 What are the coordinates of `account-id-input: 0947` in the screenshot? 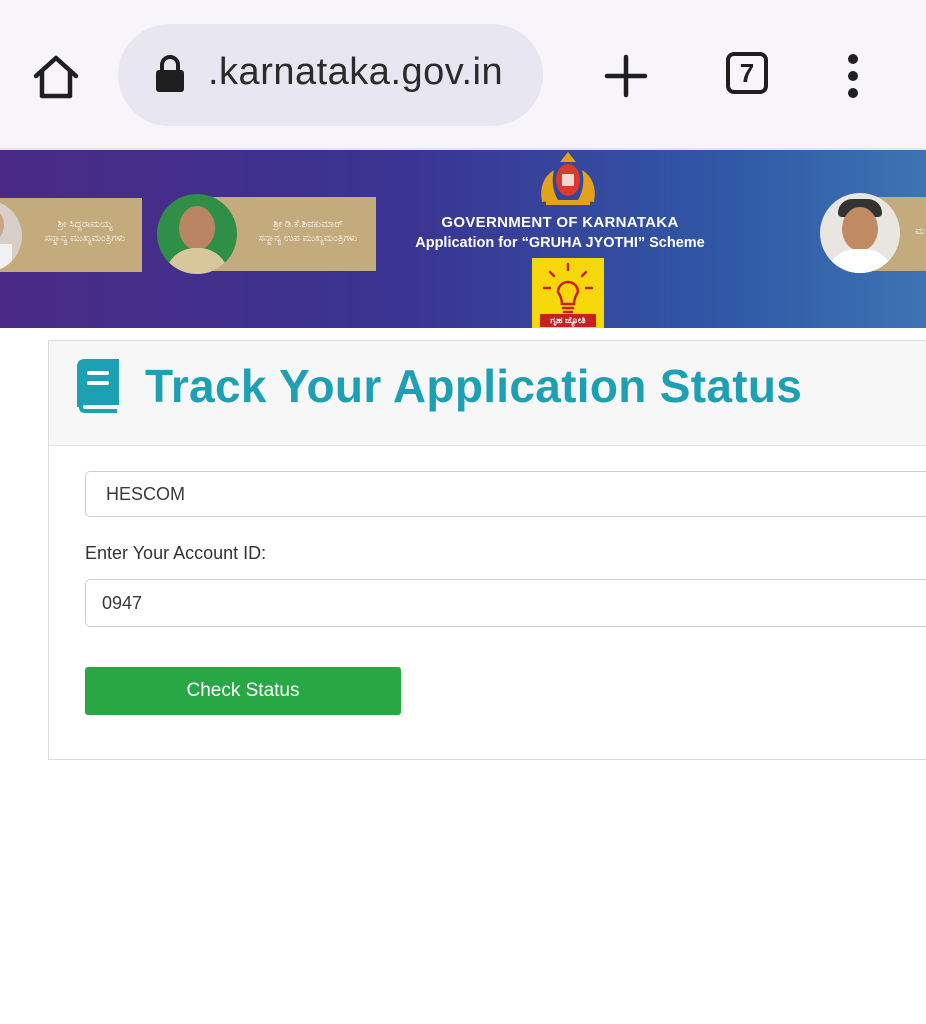 It's located at (505, 603).